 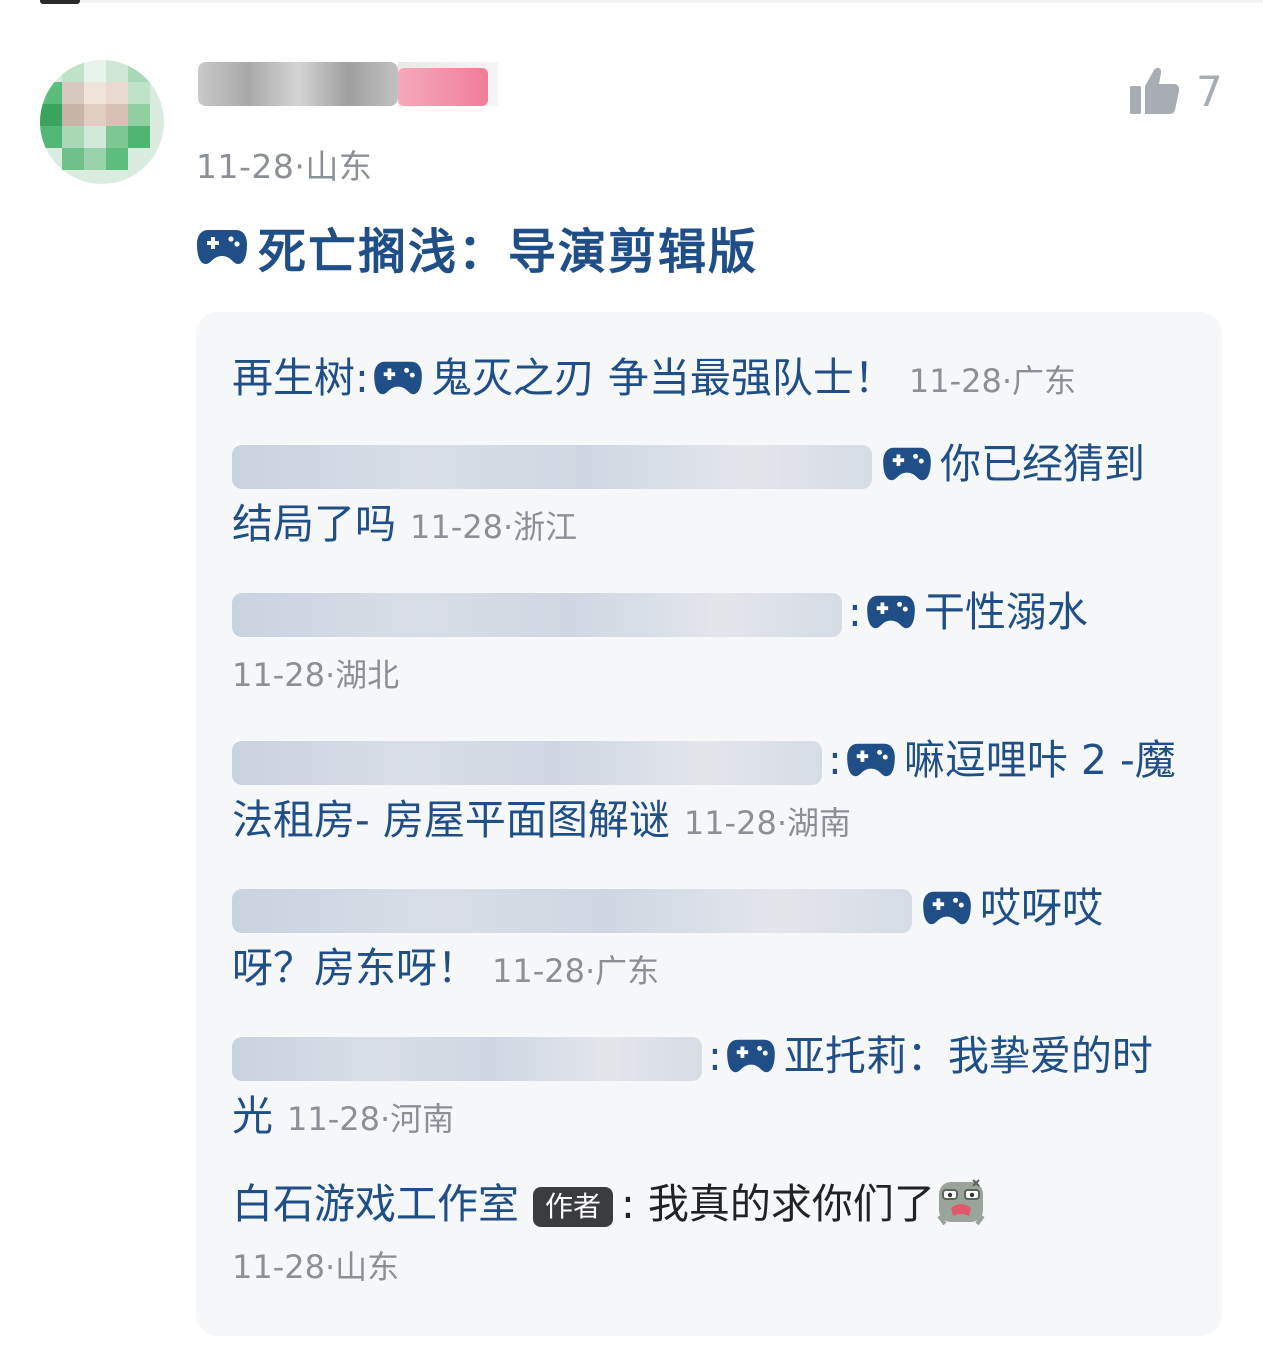 I want to click on username-redacted, so click(x=353, y=84).